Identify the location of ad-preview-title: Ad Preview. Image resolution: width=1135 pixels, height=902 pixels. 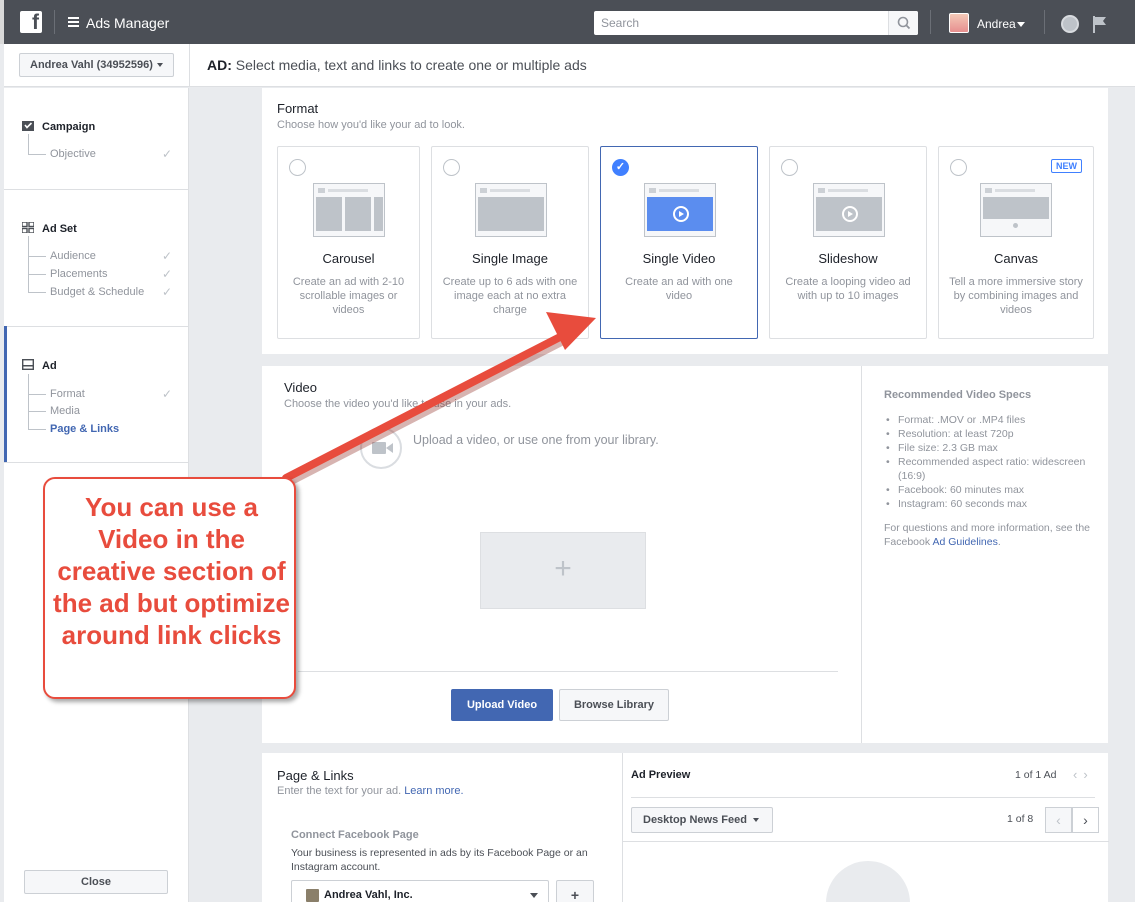
(661, 775).